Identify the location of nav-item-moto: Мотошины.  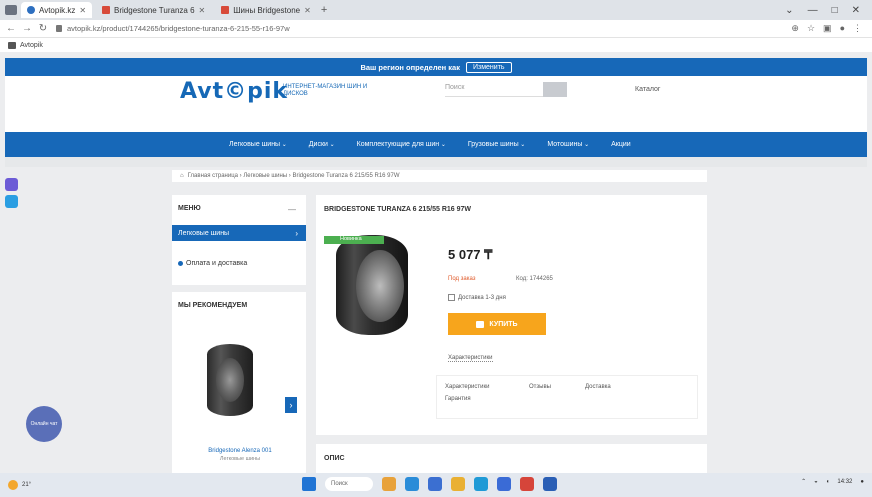
(568, 144).